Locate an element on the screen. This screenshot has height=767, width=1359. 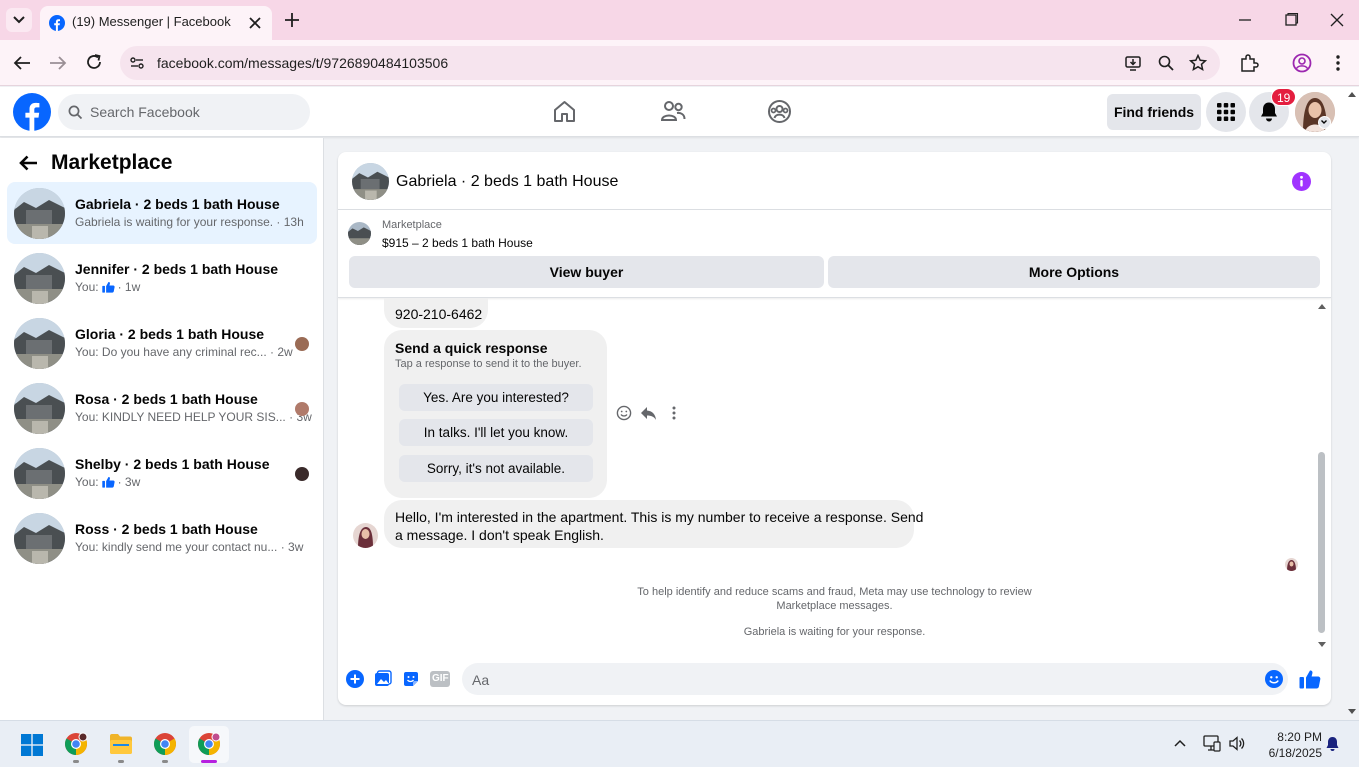
conversation-name: Ross · 2 beds 1 bath House is located at coordinates (166, 529).